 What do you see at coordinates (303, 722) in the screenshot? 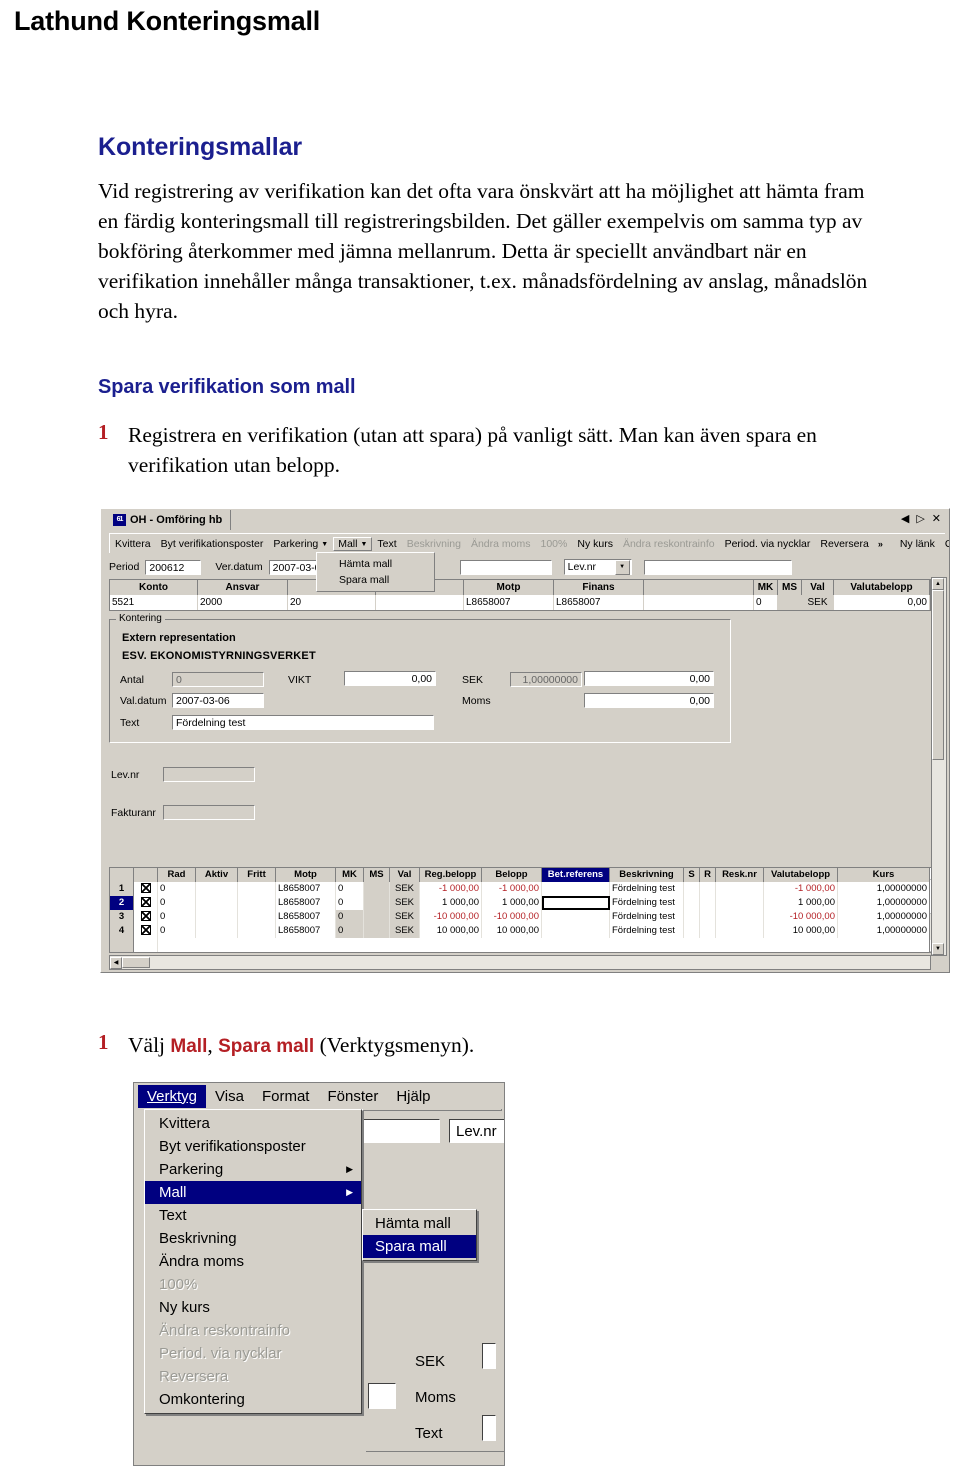
I see `text-input: Fördelning test` at bounding box center [303, 722].